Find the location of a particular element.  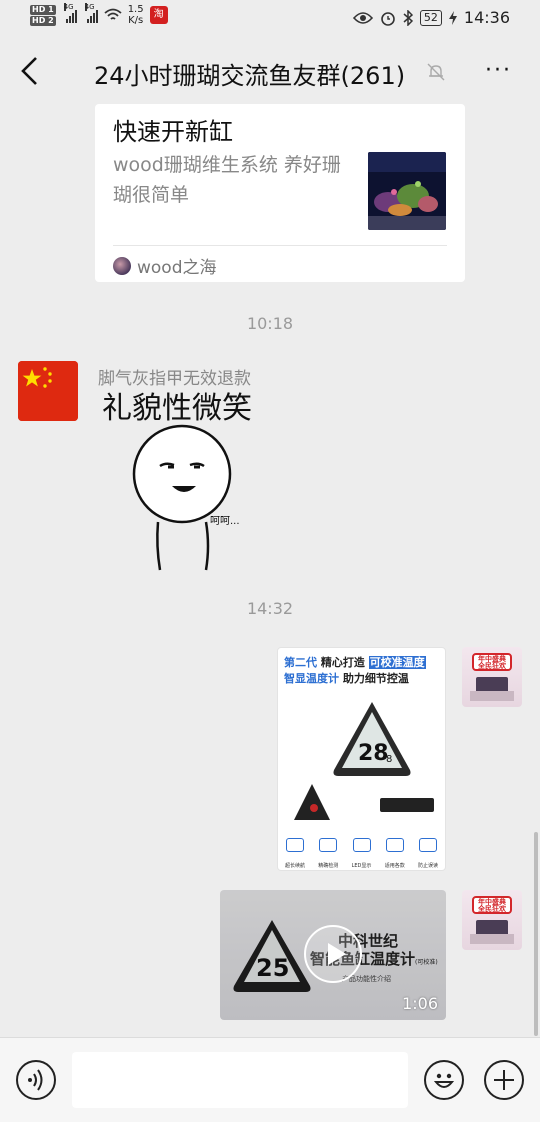

network-speed: 1.5 K/s is located at coordinates (136, 15).